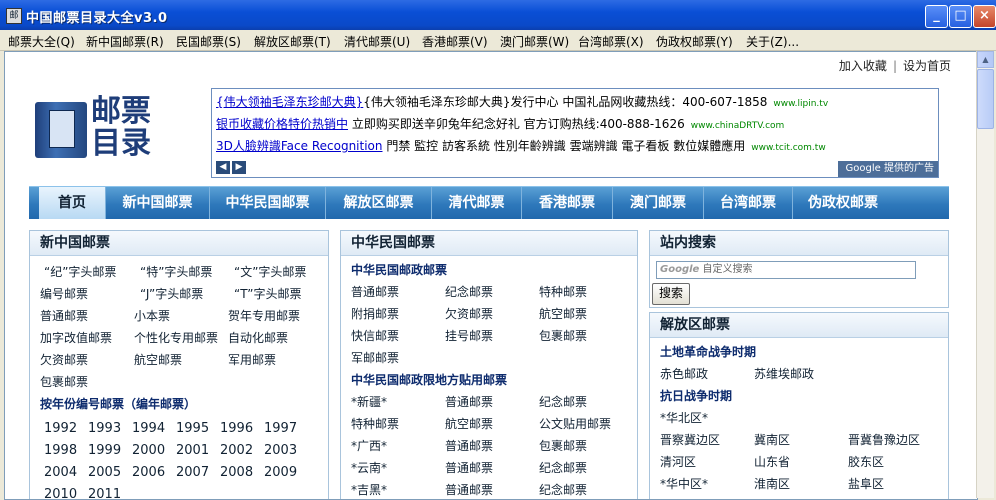 The width and height of the screenshot is (996, 500). Describe the element at coordinates (375, 423) in the screenshot. I see `roc-local-link: 特种邮票` at that location.